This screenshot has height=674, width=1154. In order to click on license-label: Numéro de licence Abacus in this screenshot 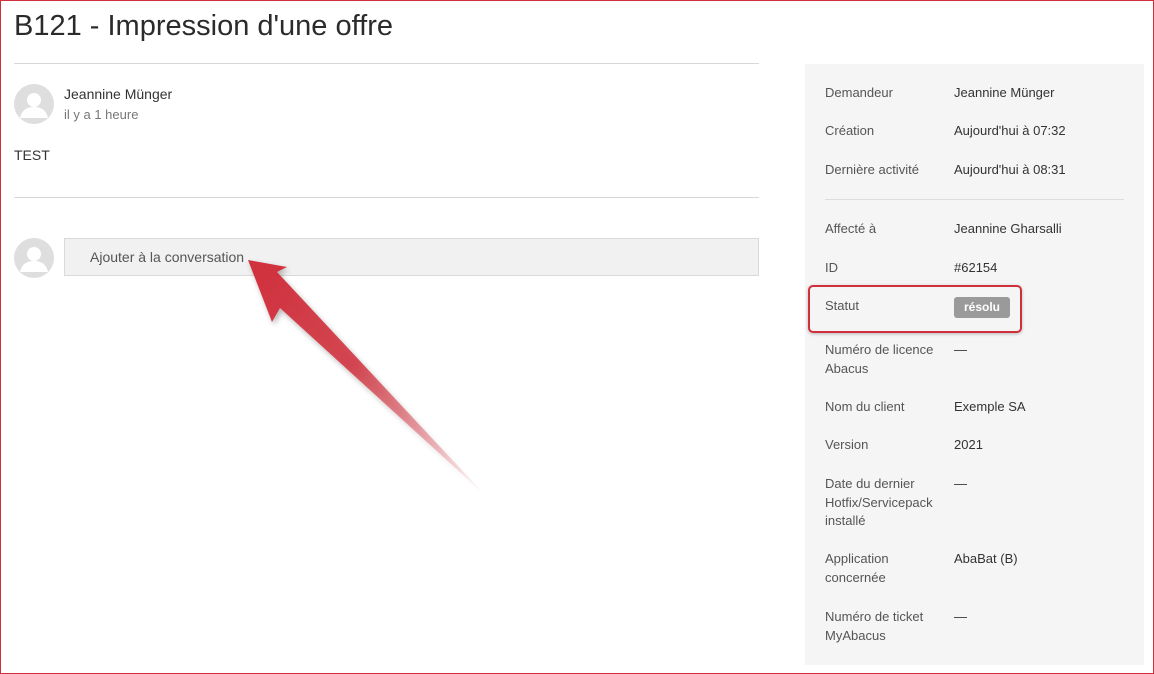, I will do `click(879, 359)`.